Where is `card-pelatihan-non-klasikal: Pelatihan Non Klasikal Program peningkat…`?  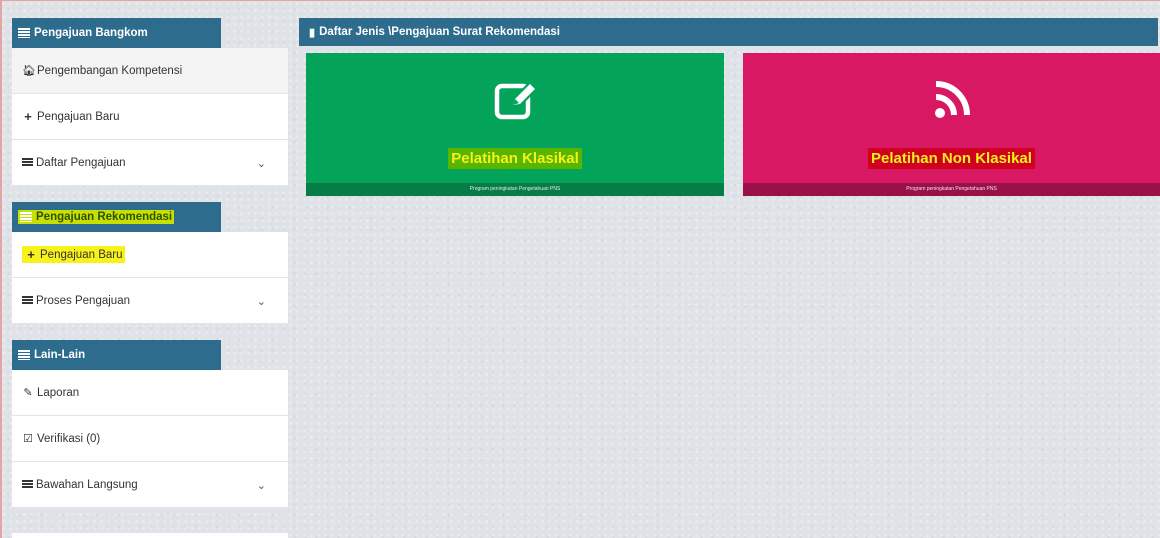
card-pelatihan-non-klasikal: Pelatihan Non Klasikal Program peningkat… is located at coordinates (951, 124).